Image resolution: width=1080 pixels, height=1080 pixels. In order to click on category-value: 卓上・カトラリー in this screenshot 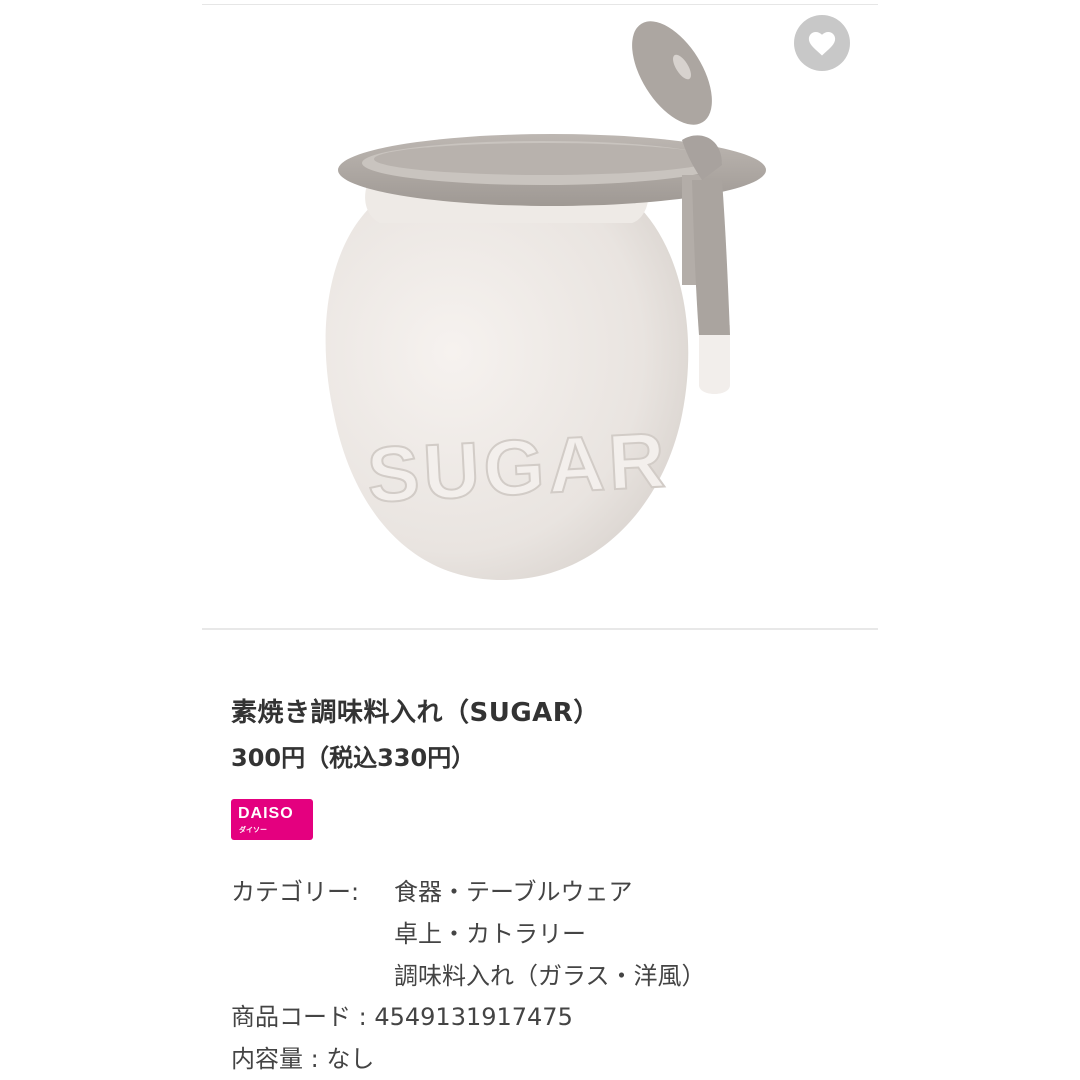, I will do `click(490, 931)`.